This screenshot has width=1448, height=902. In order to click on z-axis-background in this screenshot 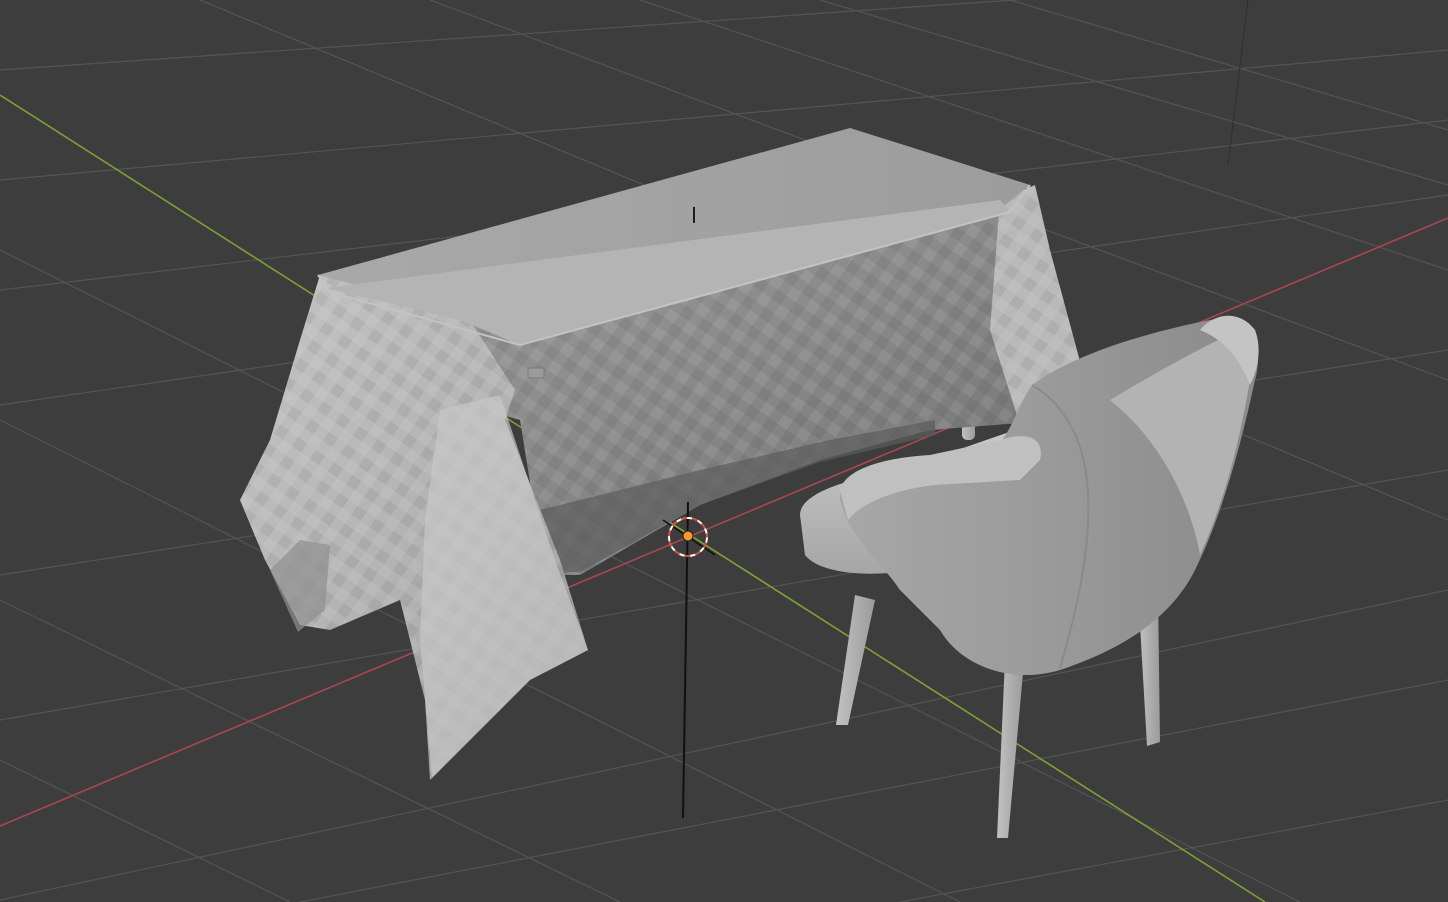, I will do `click(1238, 83)`.